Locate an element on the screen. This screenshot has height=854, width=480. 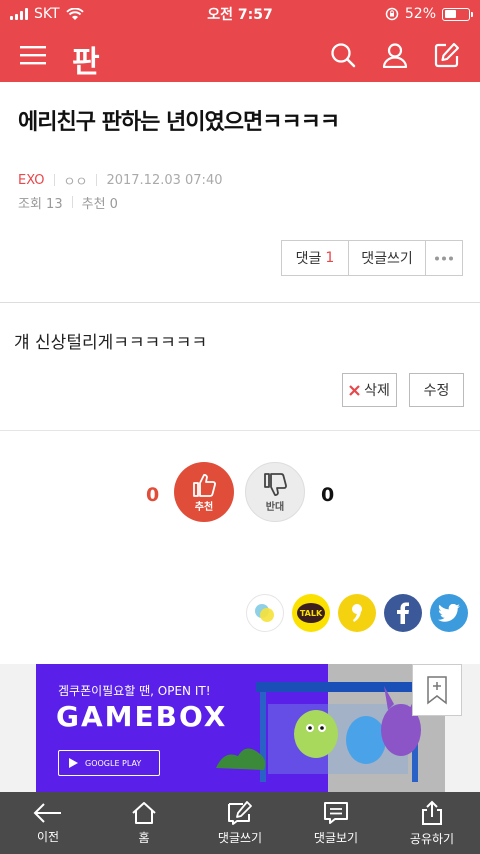
top-nav: 판 is located at coordinates (240, 55).